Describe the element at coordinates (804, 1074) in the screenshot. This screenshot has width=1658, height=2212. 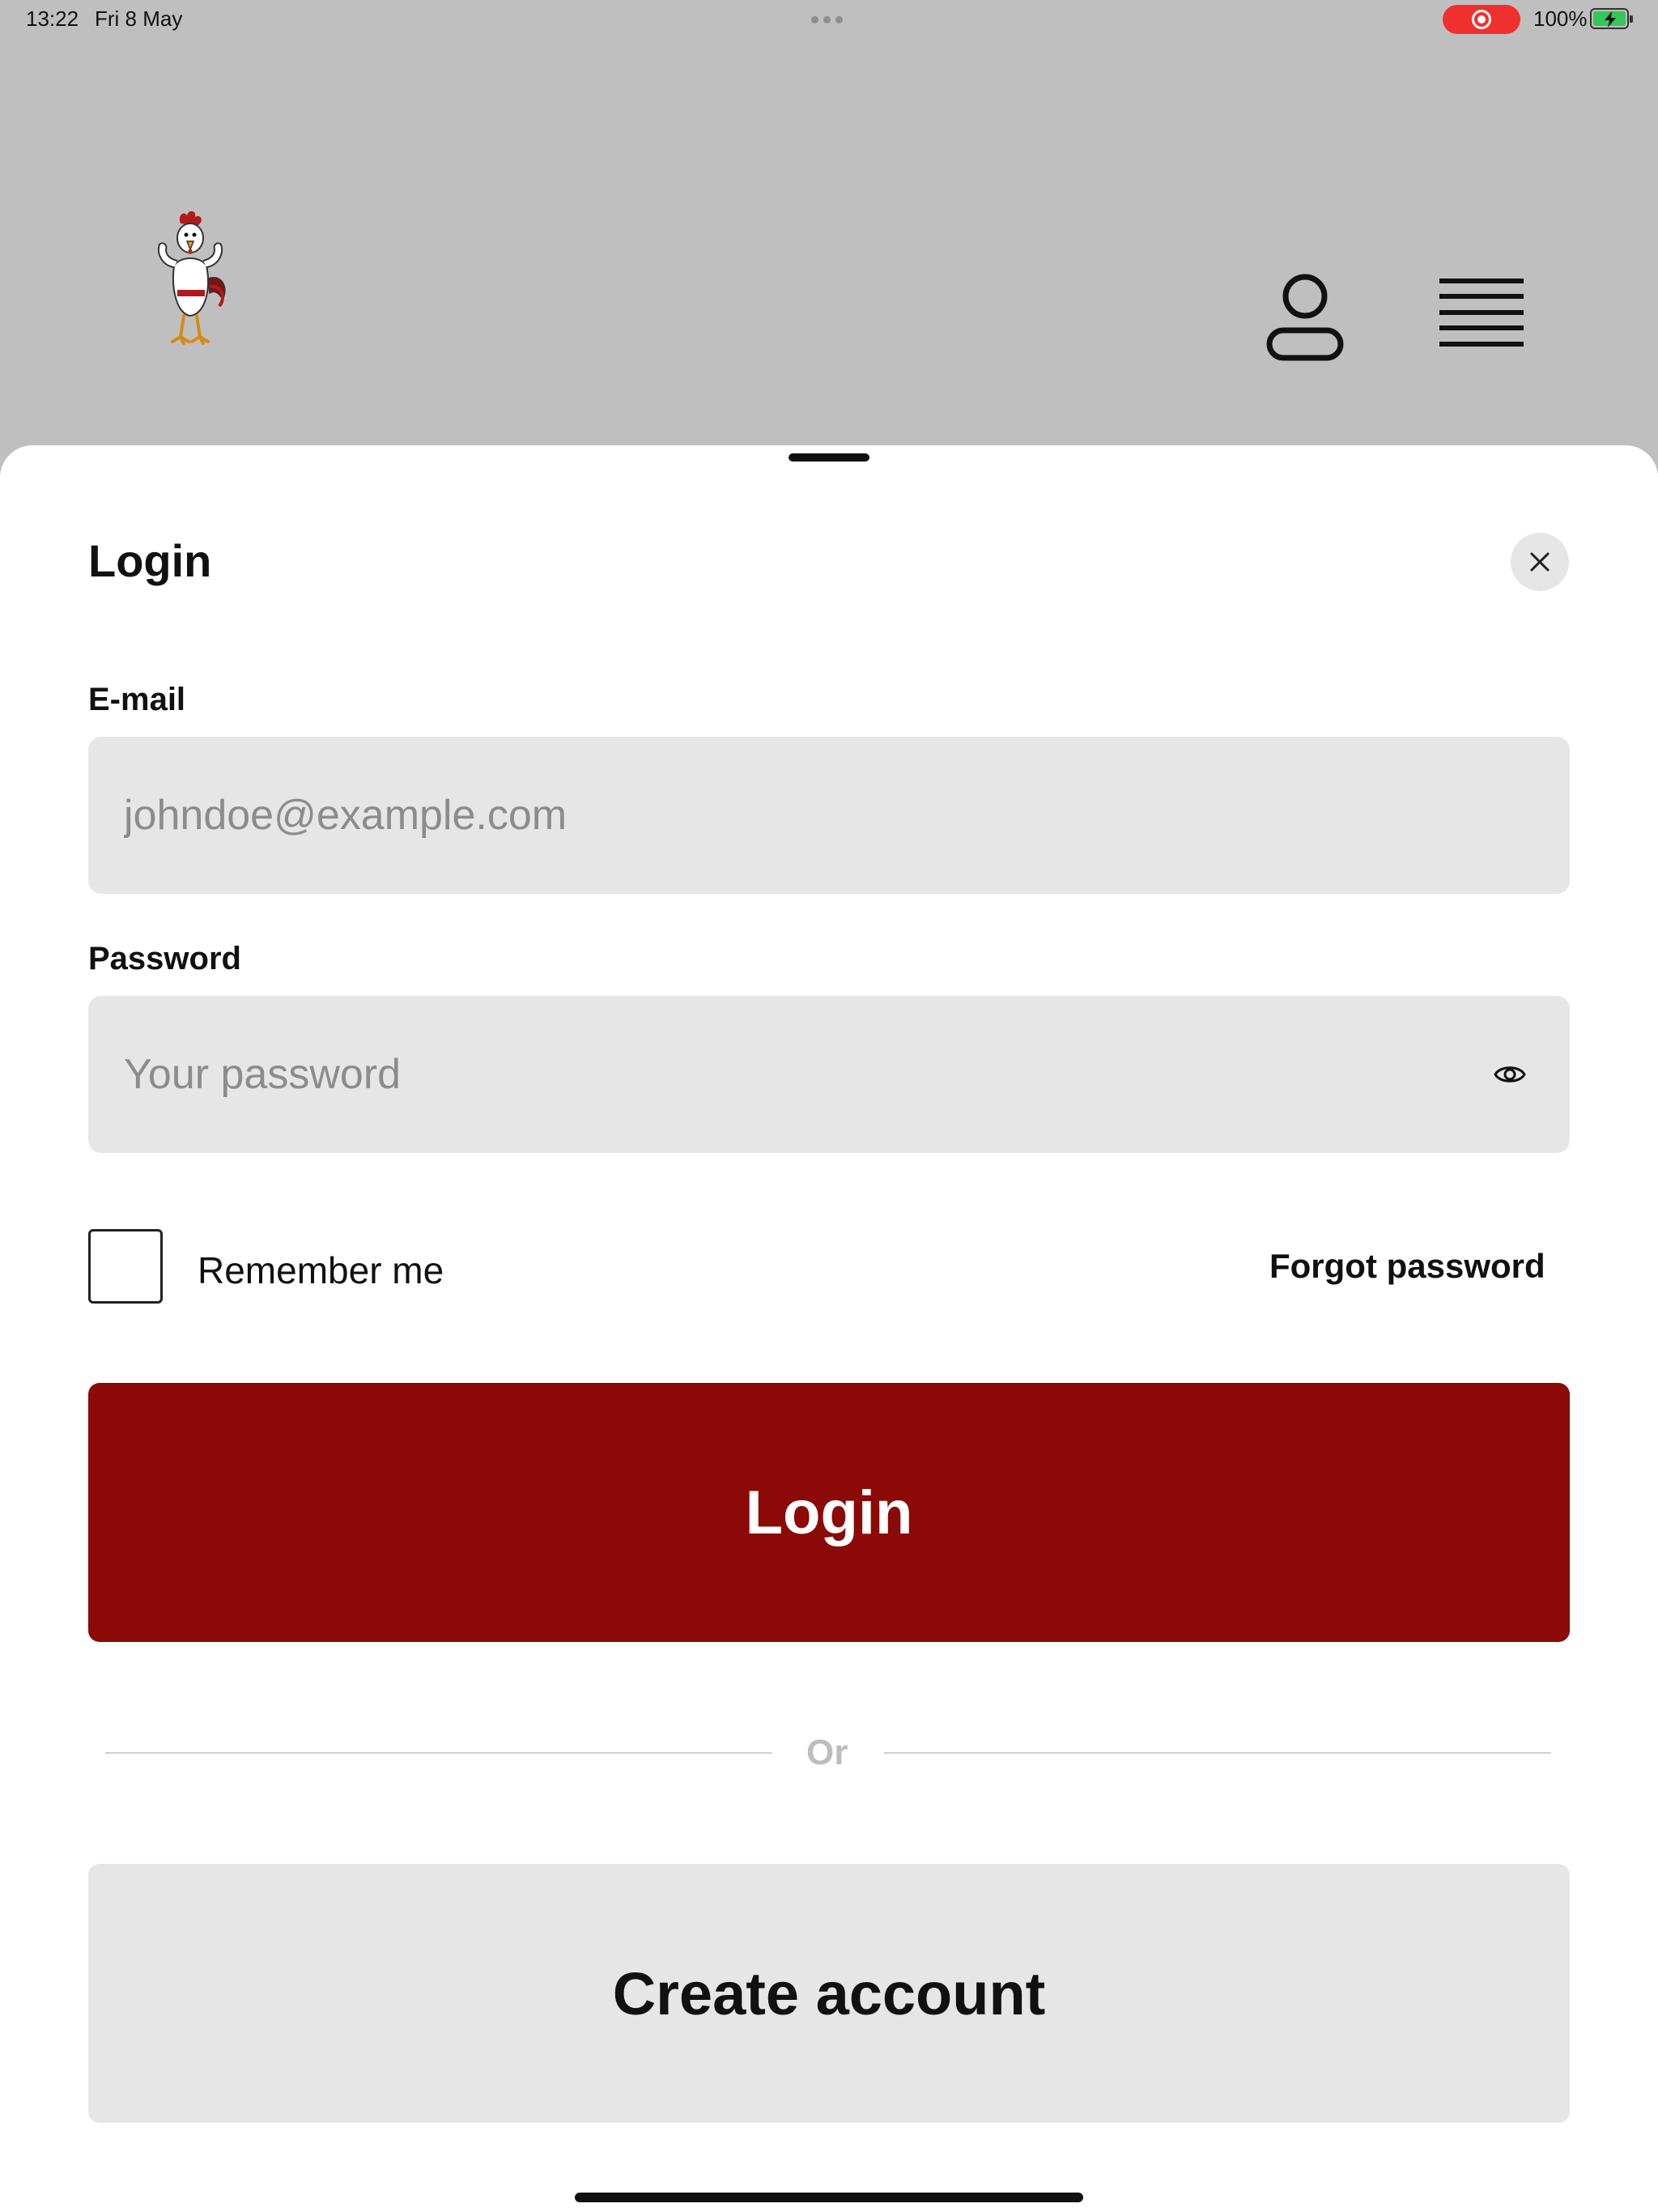
I see `password-field` at that location.